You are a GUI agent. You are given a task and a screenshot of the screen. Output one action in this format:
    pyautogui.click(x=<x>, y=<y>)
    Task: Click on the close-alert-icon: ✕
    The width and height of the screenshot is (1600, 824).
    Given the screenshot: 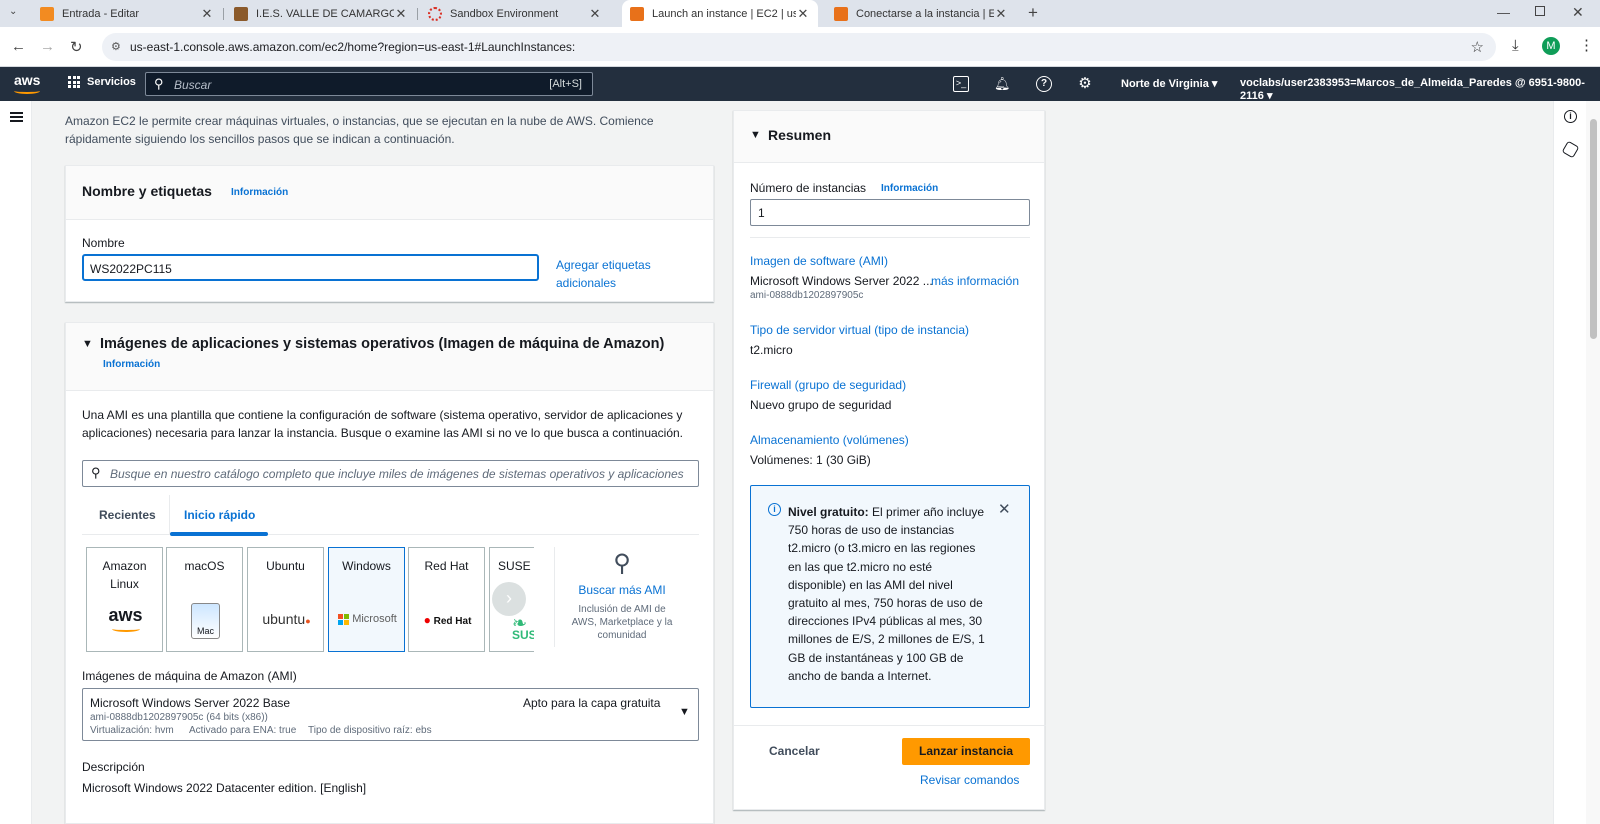 What is the action you would take?
    pyautogui.click(x=1004, y=509)
    